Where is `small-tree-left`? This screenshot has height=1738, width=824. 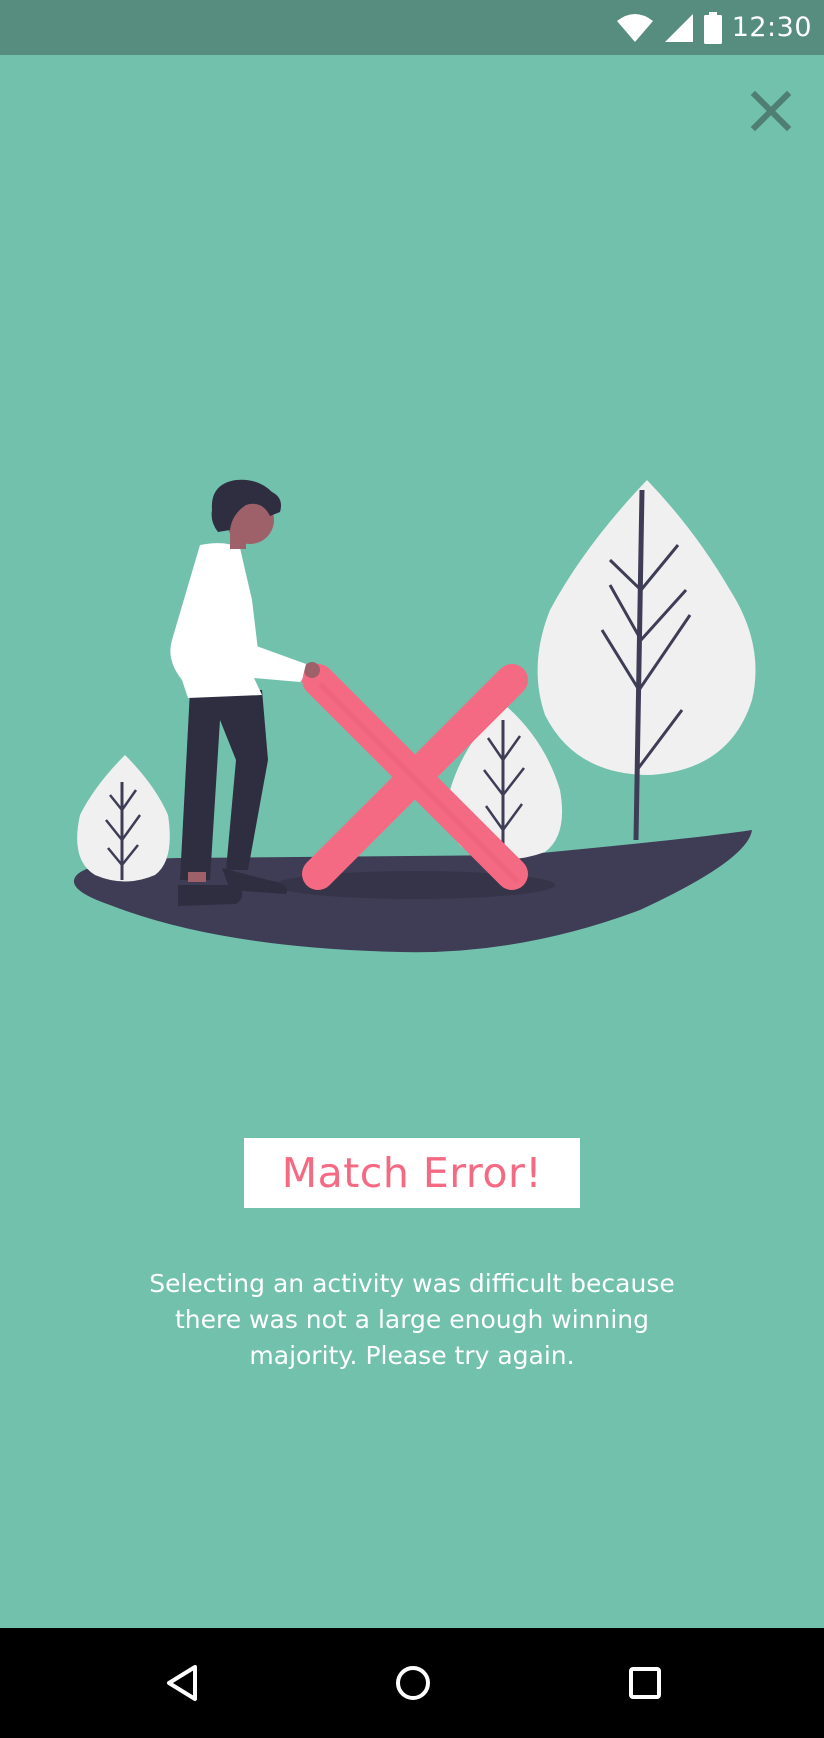
small-tree-left is located at coordinates (123, 818).